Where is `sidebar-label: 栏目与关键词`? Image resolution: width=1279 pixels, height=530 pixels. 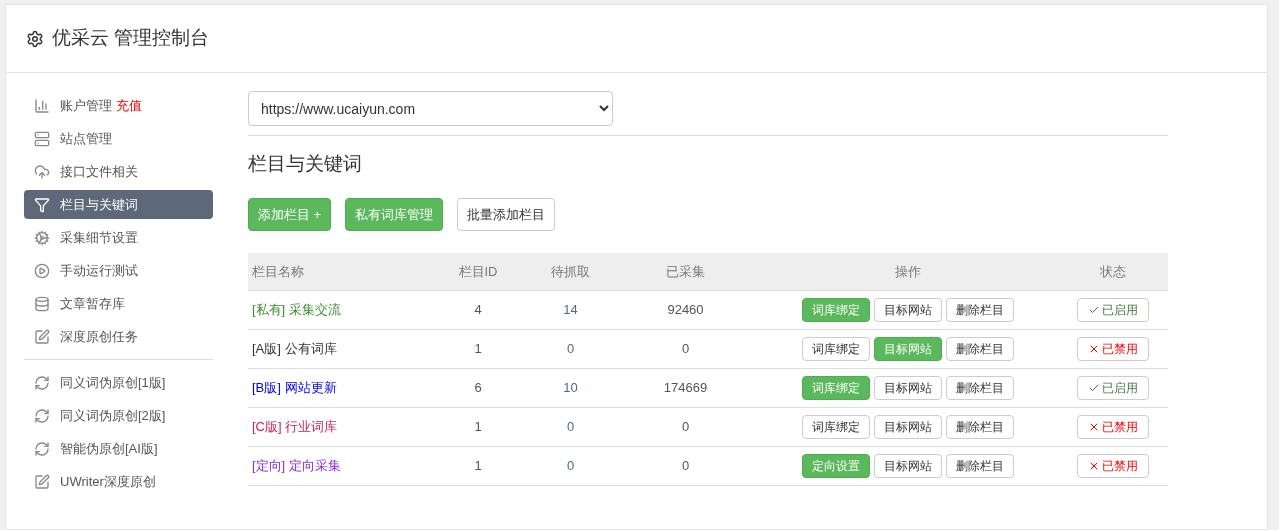 sidebar-label: 栏目与关键词 is located at coordinates (99, 204).